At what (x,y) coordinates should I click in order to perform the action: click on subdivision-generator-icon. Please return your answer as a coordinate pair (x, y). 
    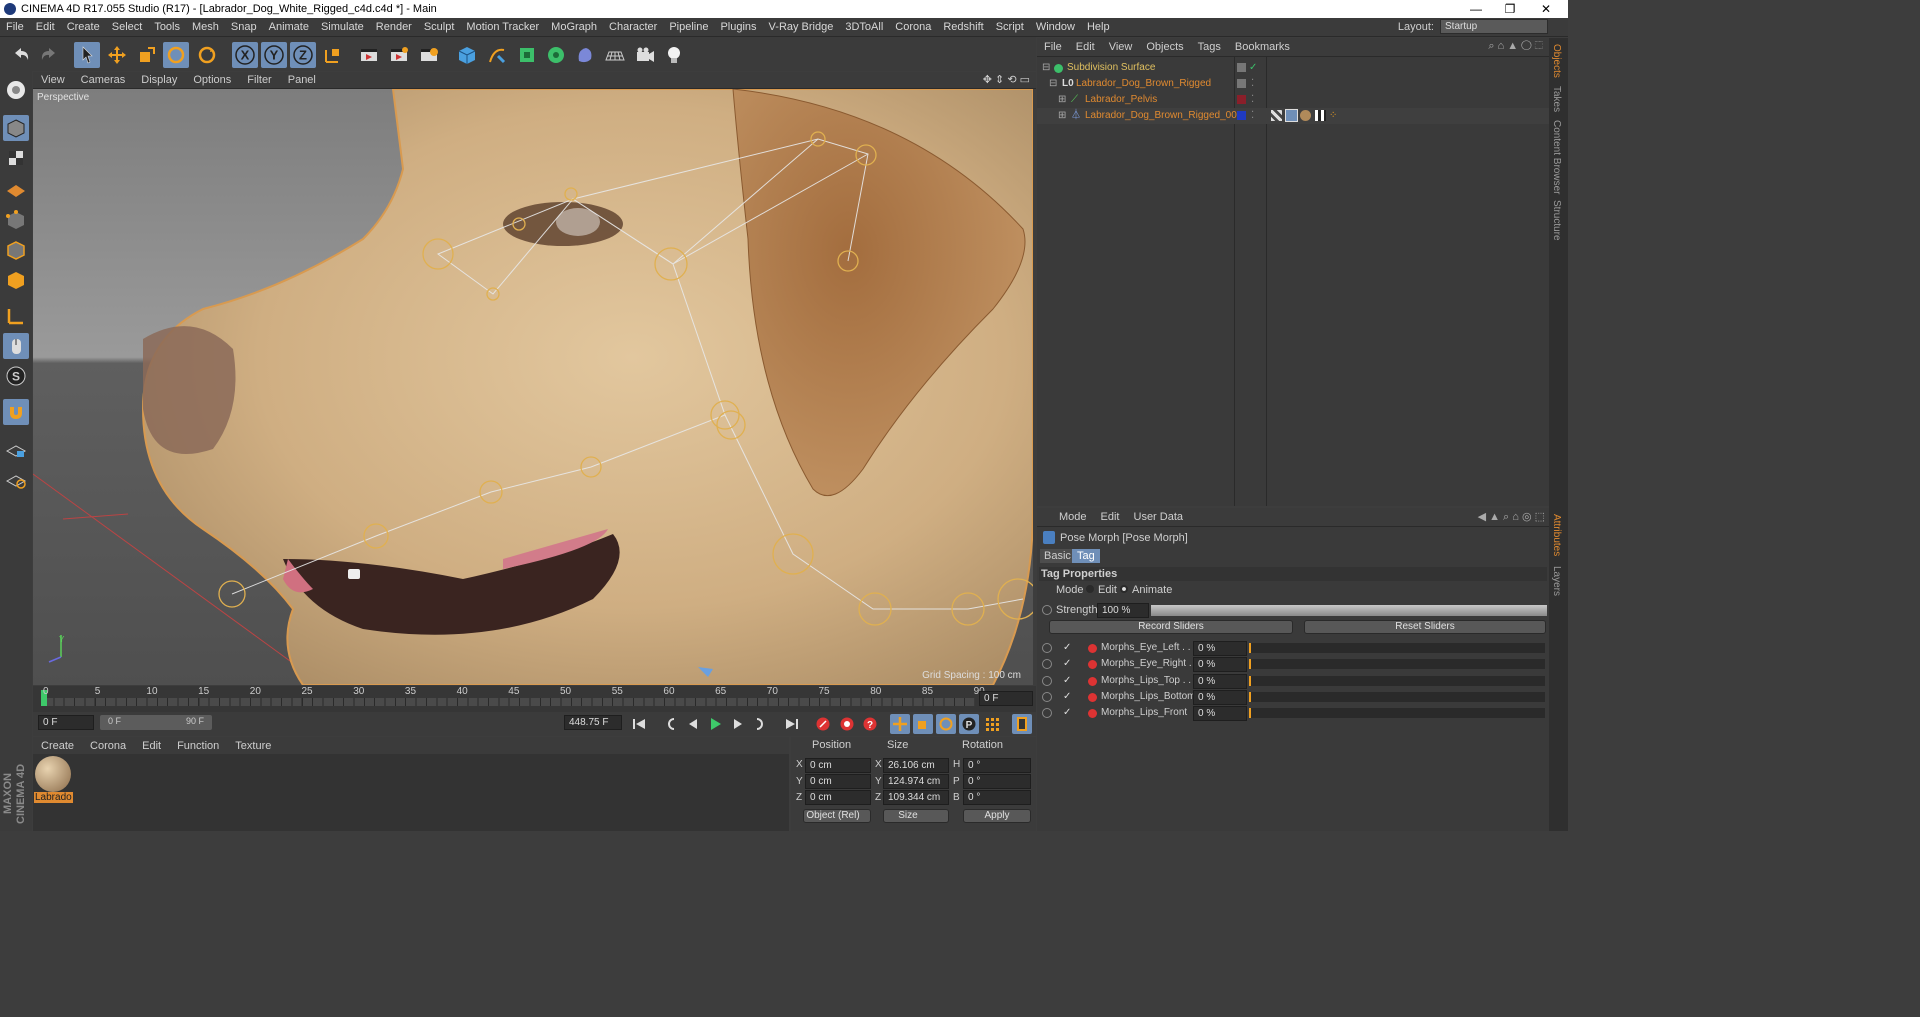
    Looking at the image, I should click on (527, 55).